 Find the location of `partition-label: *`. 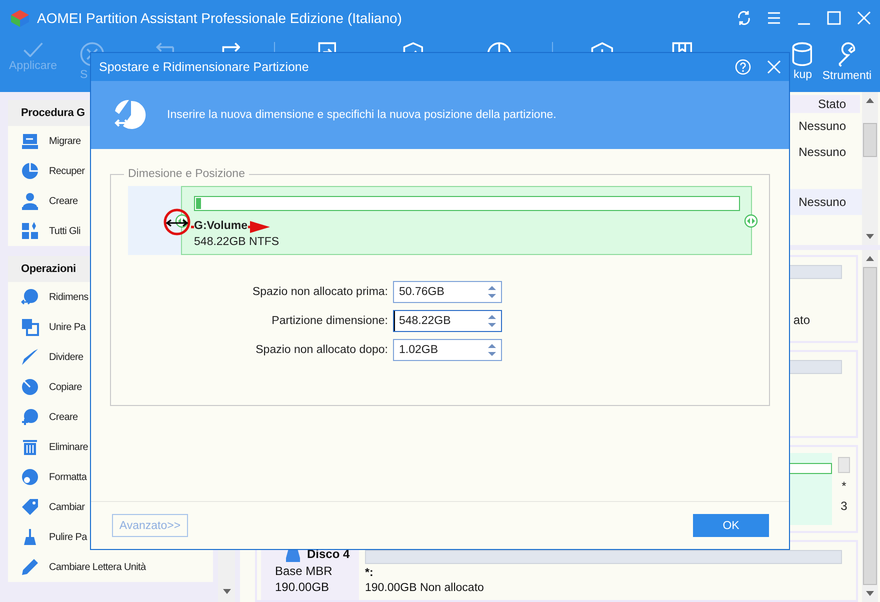

partition-label: * is located at coordinates (844, 486).